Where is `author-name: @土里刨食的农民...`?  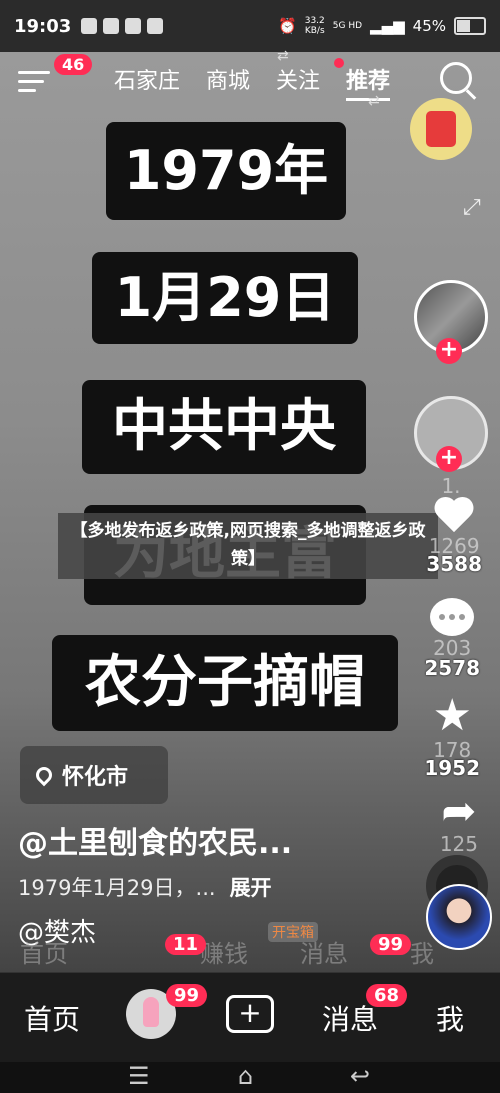 author-name: @土里刨食的农民... is located at coordinates (155, 840).